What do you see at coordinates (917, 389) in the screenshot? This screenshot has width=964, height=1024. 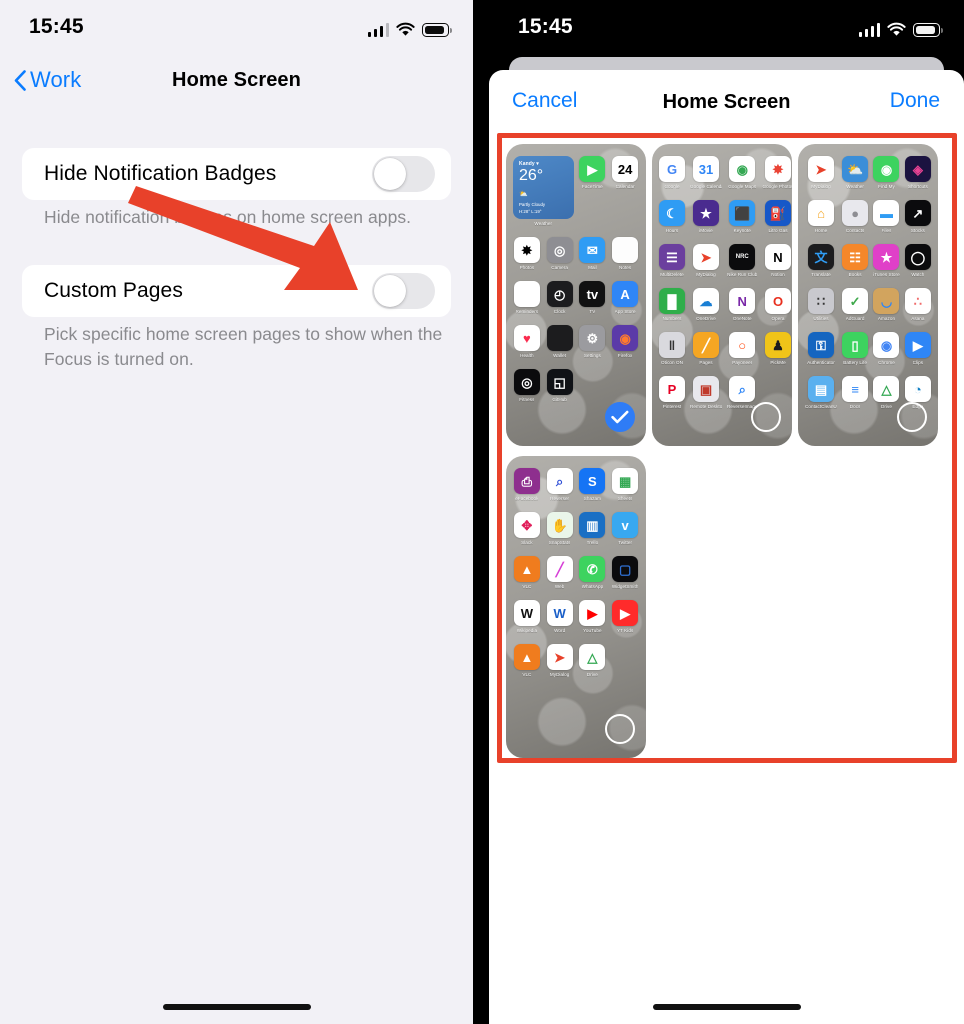 I see `edge-icon: ◔` at bounding box center [917, 389].